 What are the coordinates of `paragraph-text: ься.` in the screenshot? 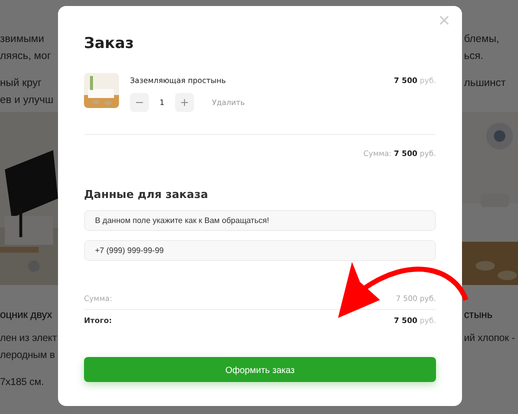 It's located at (474, 56).